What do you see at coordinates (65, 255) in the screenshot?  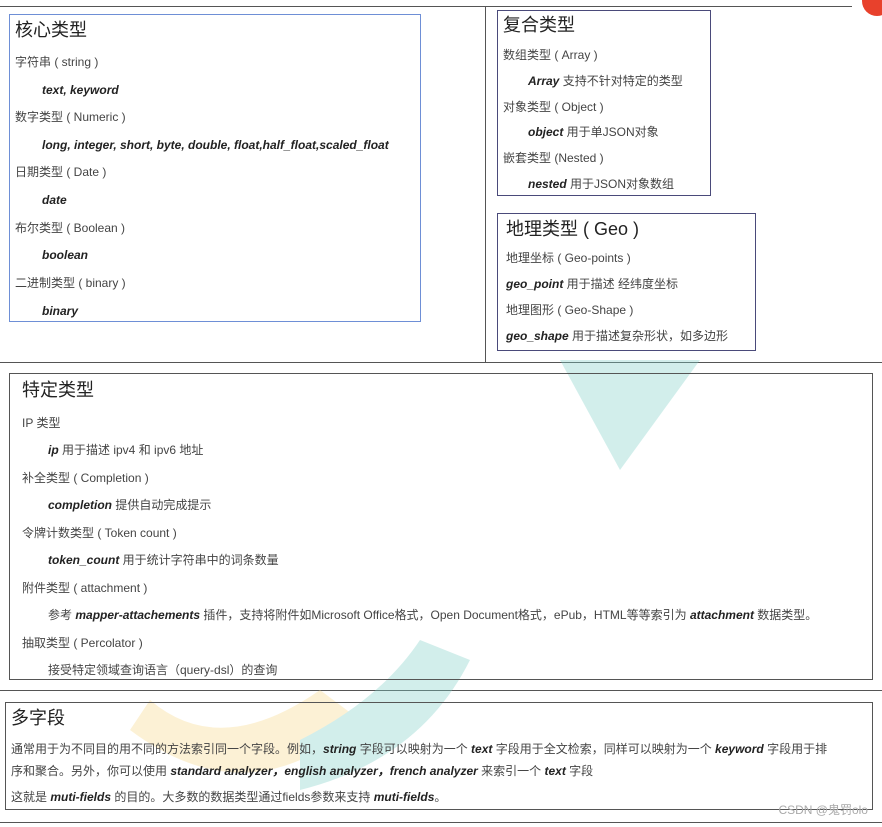 I see `boolean-types: boolean` at bounding box center [65, 255].